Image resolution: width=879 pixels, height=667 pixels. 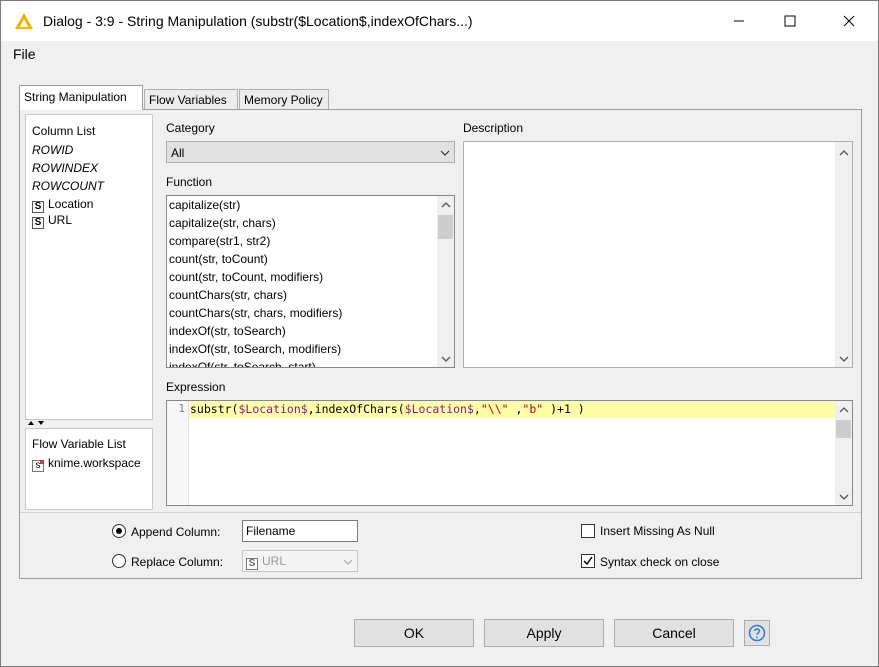 What do you see at coordinates (255, 349) in the screenshot?
I see `function-item: indexOf(str, toSearch, modifiers)` at bounding box center [255, 349].